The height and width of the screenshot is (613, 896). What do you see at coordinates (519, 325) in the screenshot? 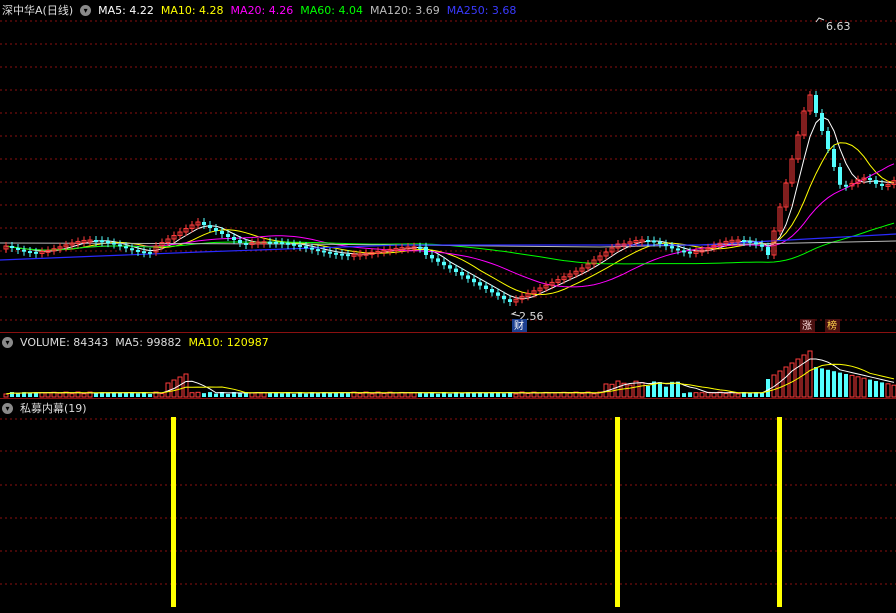
I see `finance-tag: 财` at bounding box center [519, 325].